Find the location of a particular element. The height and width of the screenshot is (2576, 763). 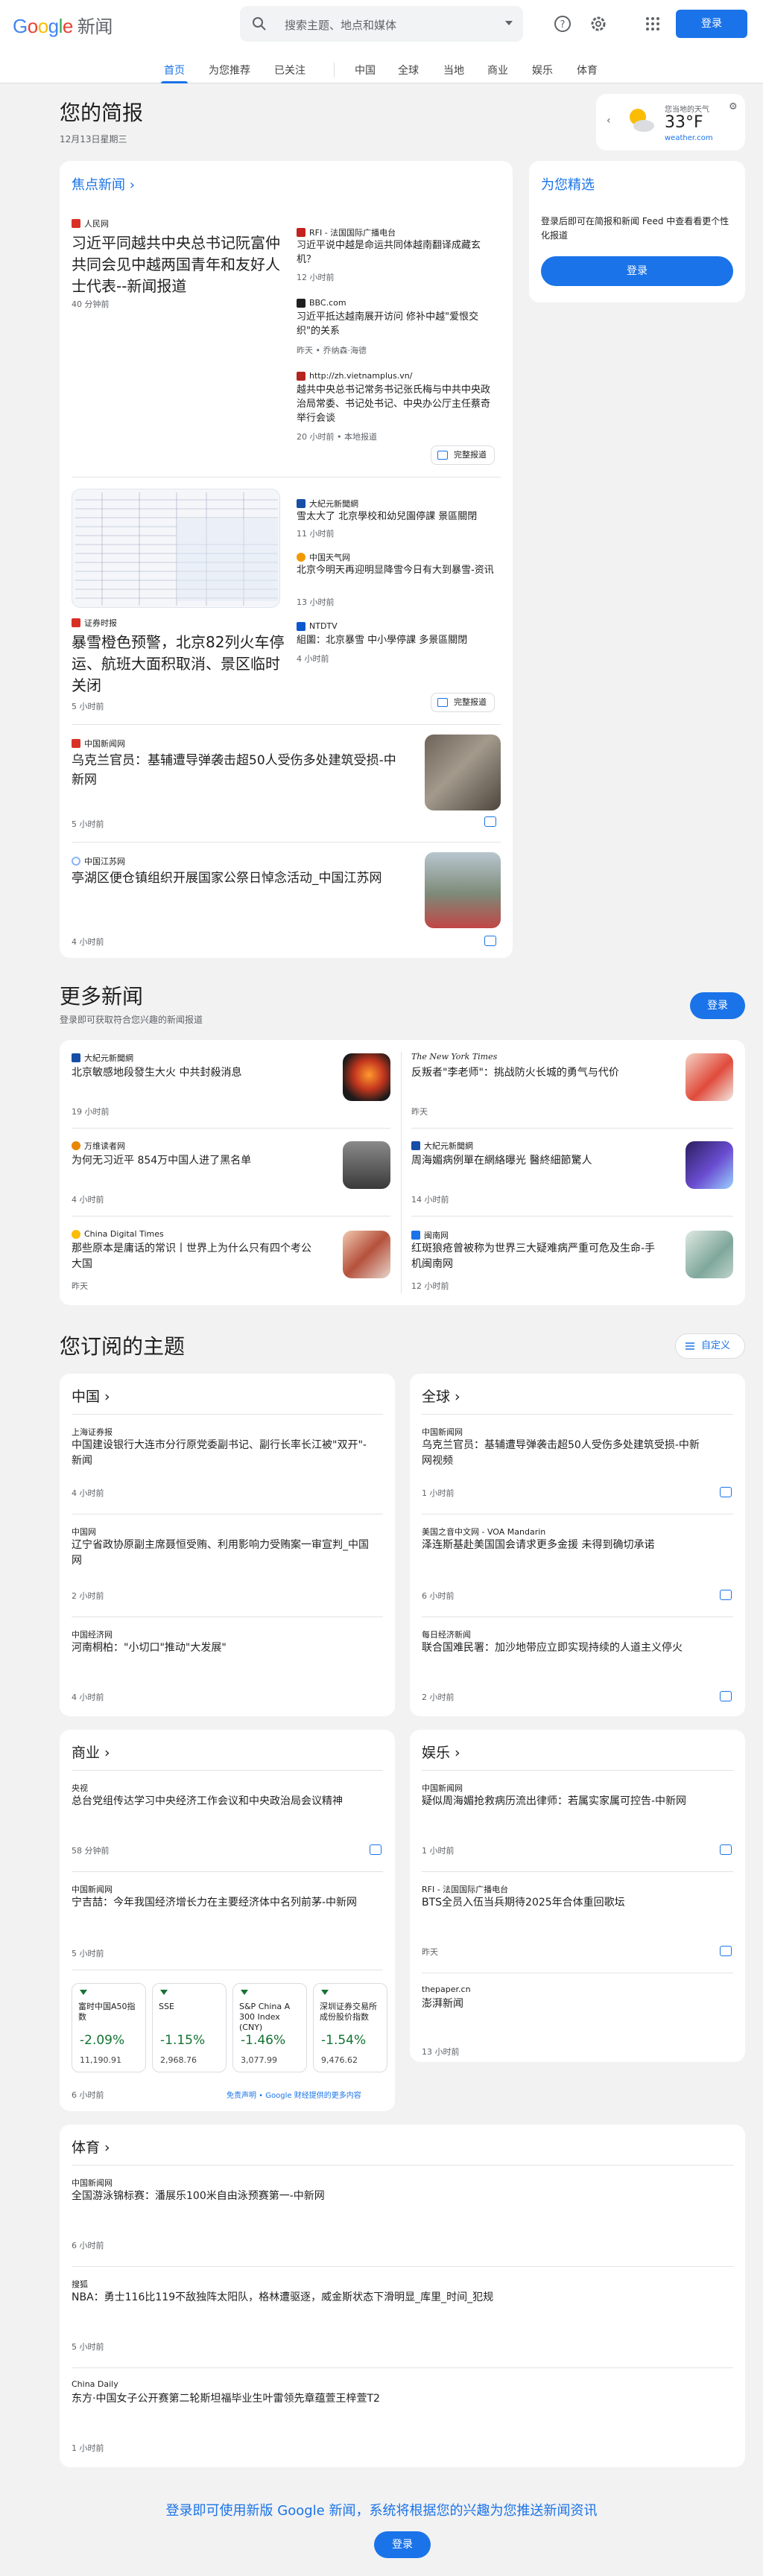

stock-change: -1.46% is located at coordinates (263, 2041).